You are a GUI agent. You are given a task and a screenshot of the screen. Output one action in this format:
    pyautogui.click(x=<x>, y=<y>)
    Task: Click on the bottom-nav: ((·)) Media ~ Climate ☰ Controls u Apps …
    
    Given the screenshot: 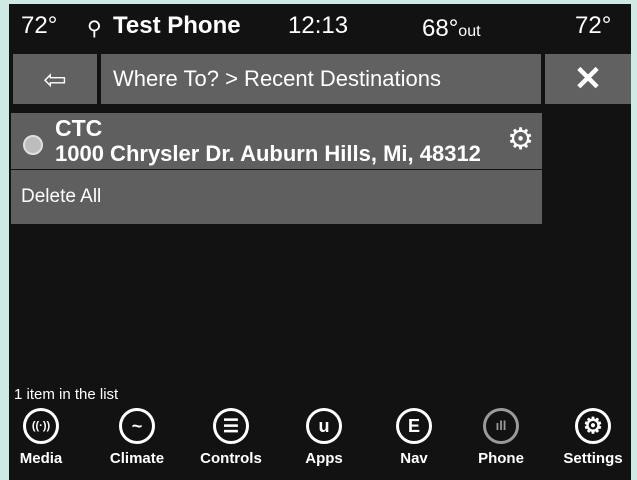 What is the action you would take?
    pyautogui.click(x=320, y=444)
    